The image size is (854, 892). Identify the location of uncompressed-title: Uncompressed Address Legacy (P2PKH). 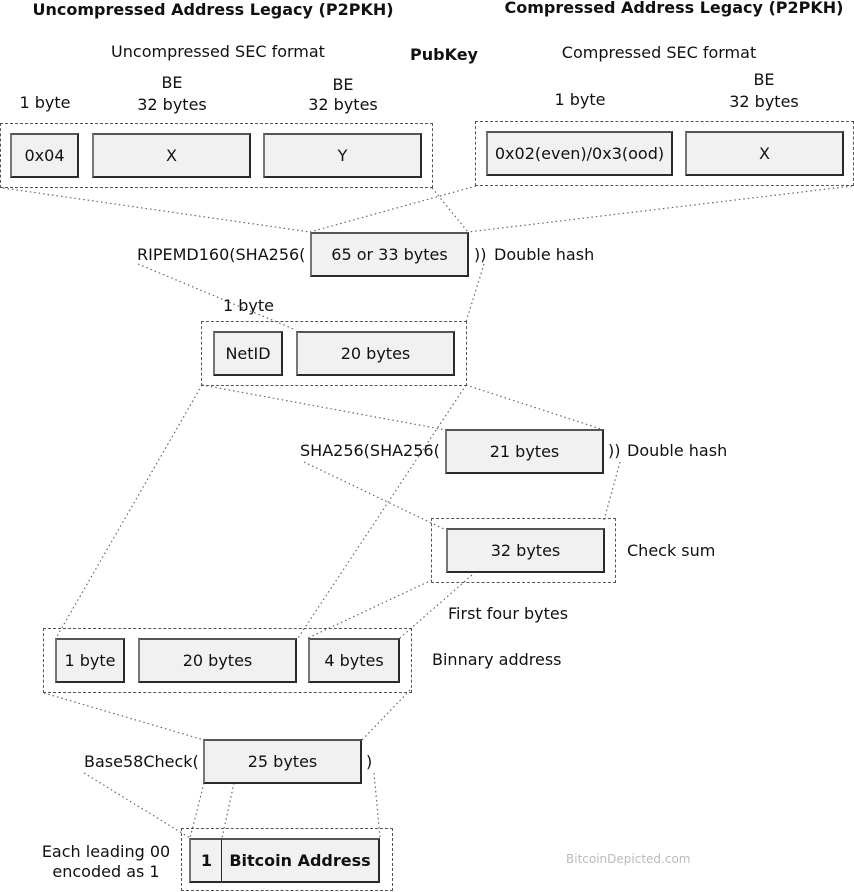
(213, 9).